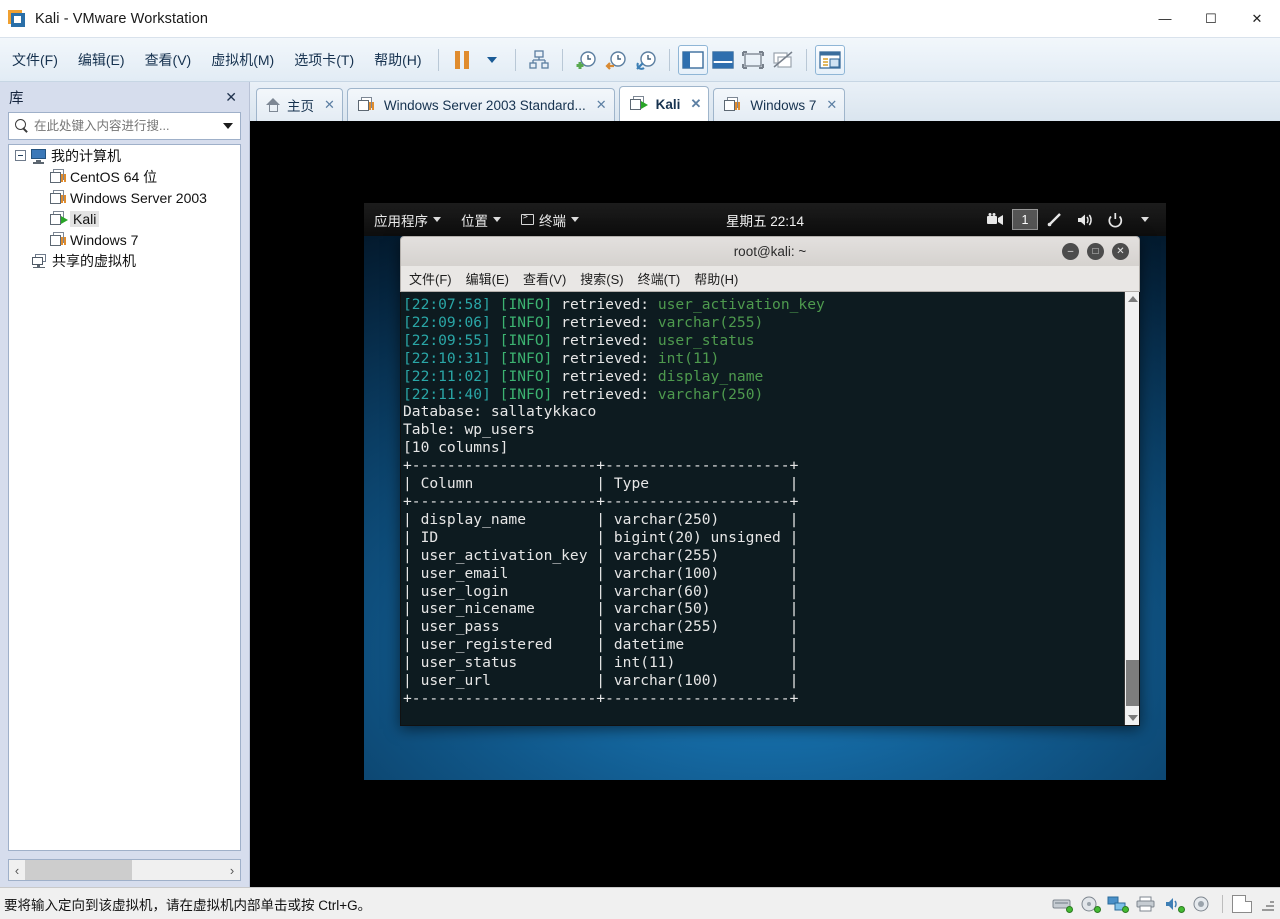 The width and height of the screenshot is (1280, 919). What do you see at coordinates (1267, 904) in the screenshot?
I see `resize-grip-icon` at bounding box center [1267, 904].